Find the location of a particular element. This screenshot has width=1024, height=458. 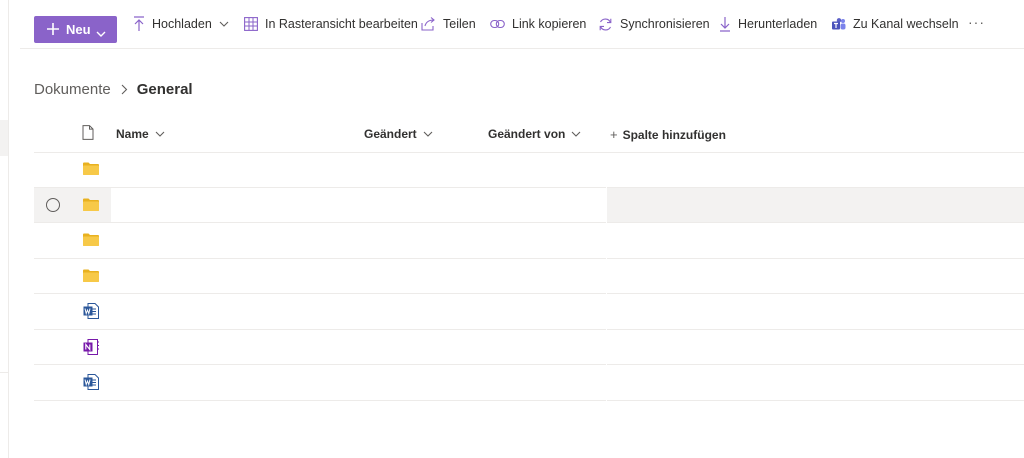

switch-to-channel-button: Zu Kanal wechseln is located at coordinates (895, 24).